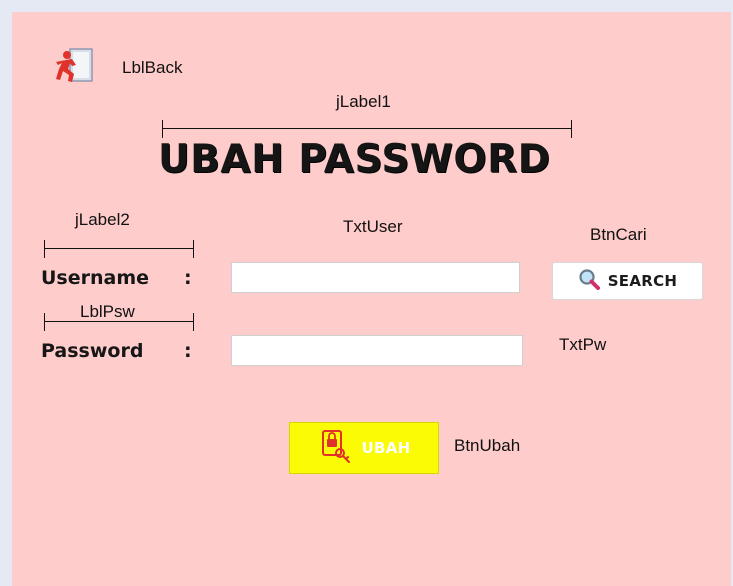 The height and width of the screenshot is (586, 733). I want to click on ubah-button-label: UBAH, so click(386, 448).